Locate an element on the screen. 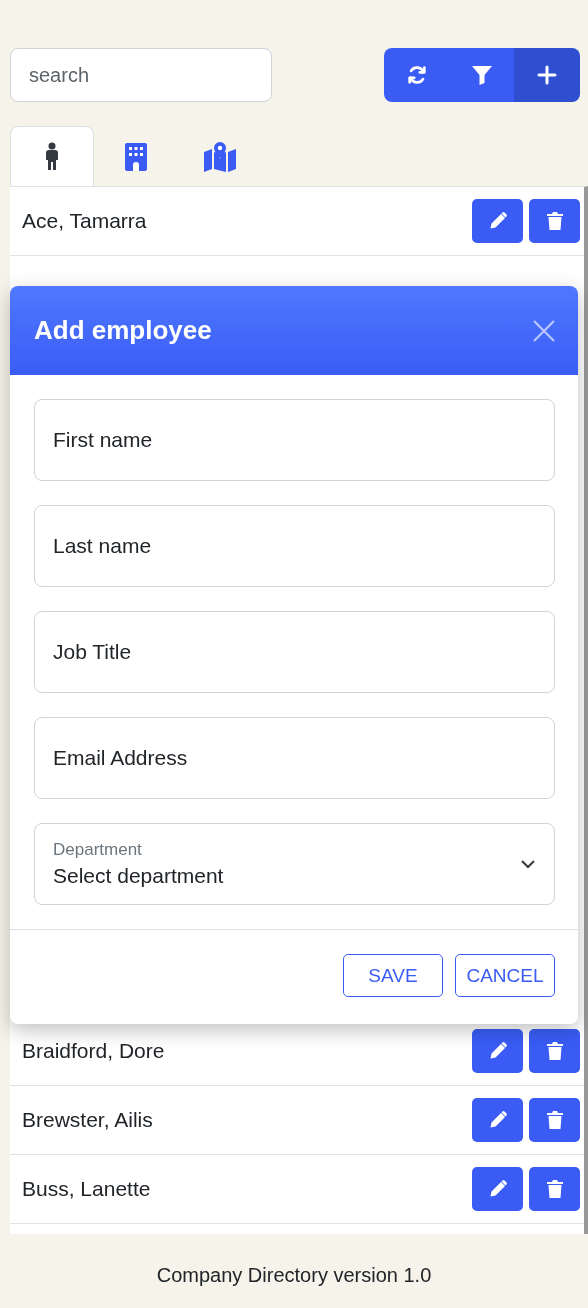  tab is located at coordinates (52, 156).